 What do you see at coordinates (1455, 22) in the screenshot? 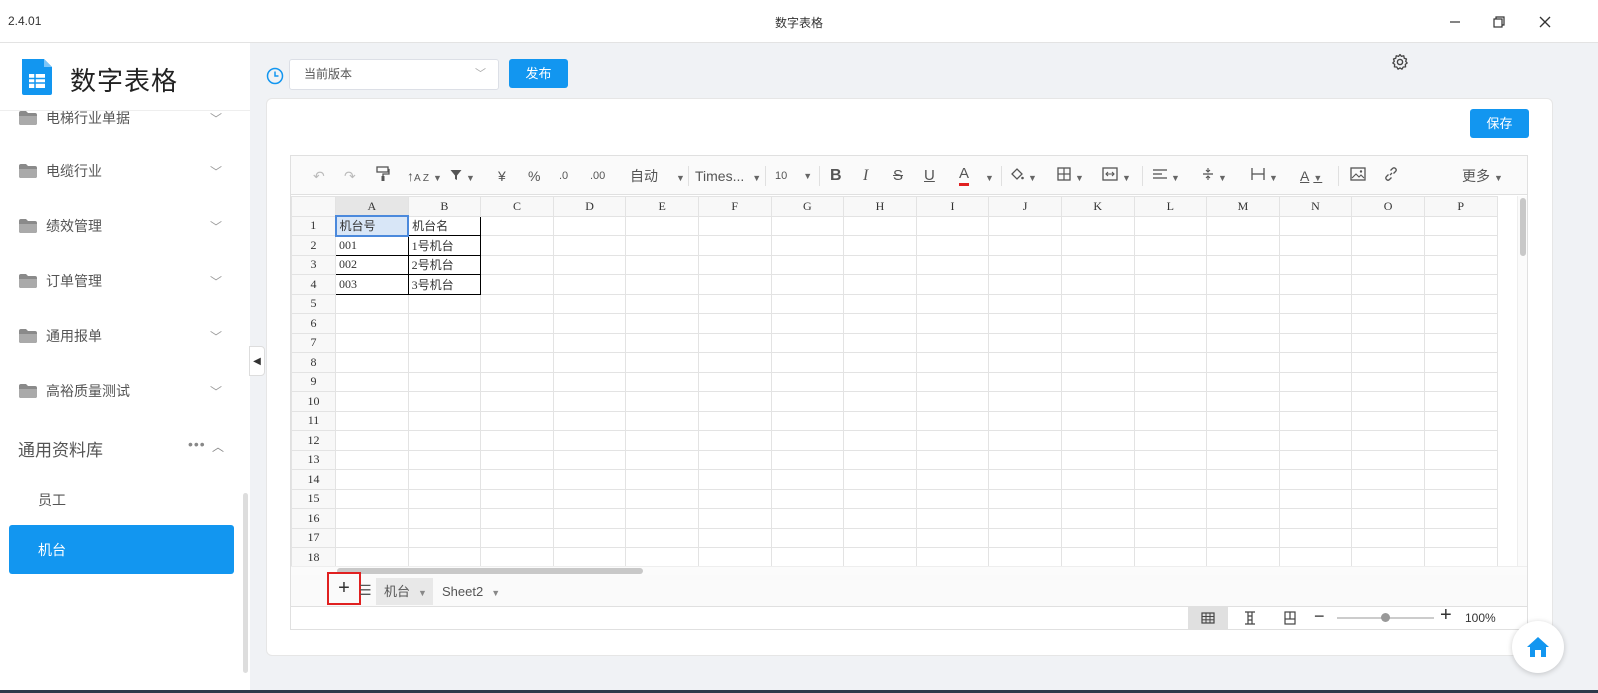
I see `minimize-button` at bounding box center [1455, 22].